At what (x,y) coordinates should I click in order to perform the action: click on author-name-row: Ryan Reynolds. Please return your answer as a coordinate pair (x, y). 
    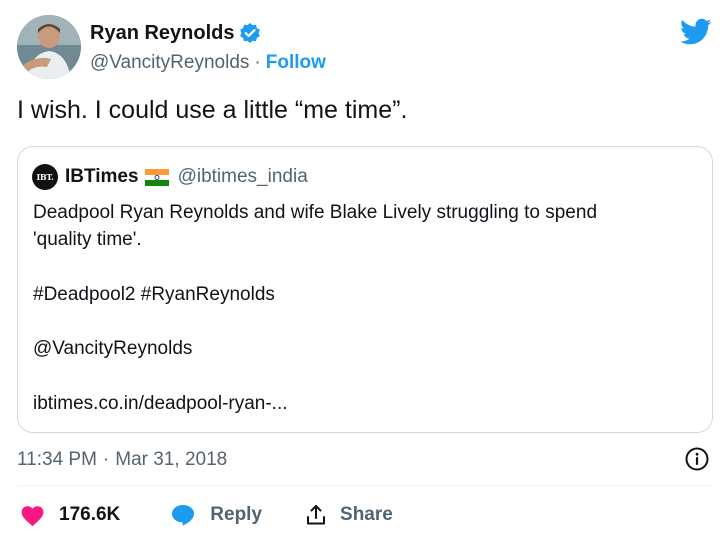
    Looking at the image, I should click on (208, 33).